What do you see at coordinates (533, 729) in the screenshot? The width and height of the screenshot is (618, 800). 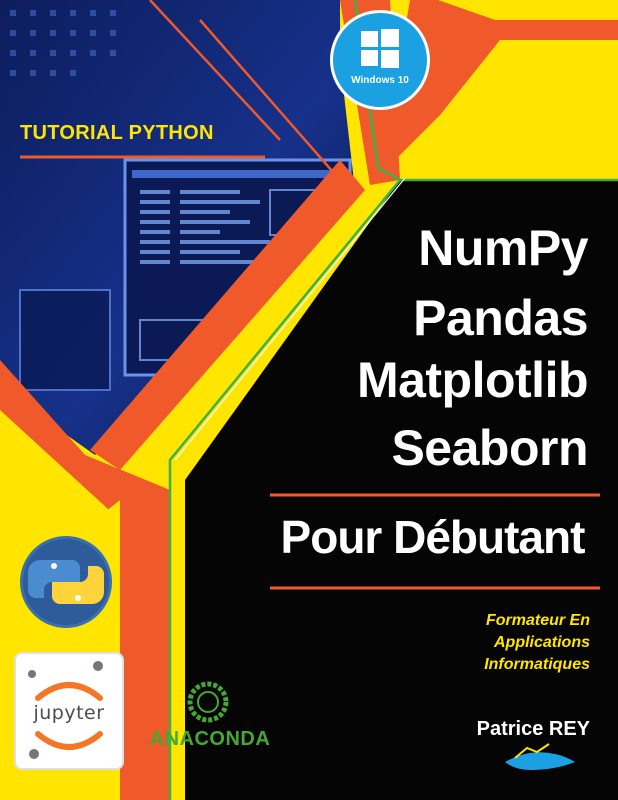 I see `author-name: Patrice REY` at bounding box center [533, 729].